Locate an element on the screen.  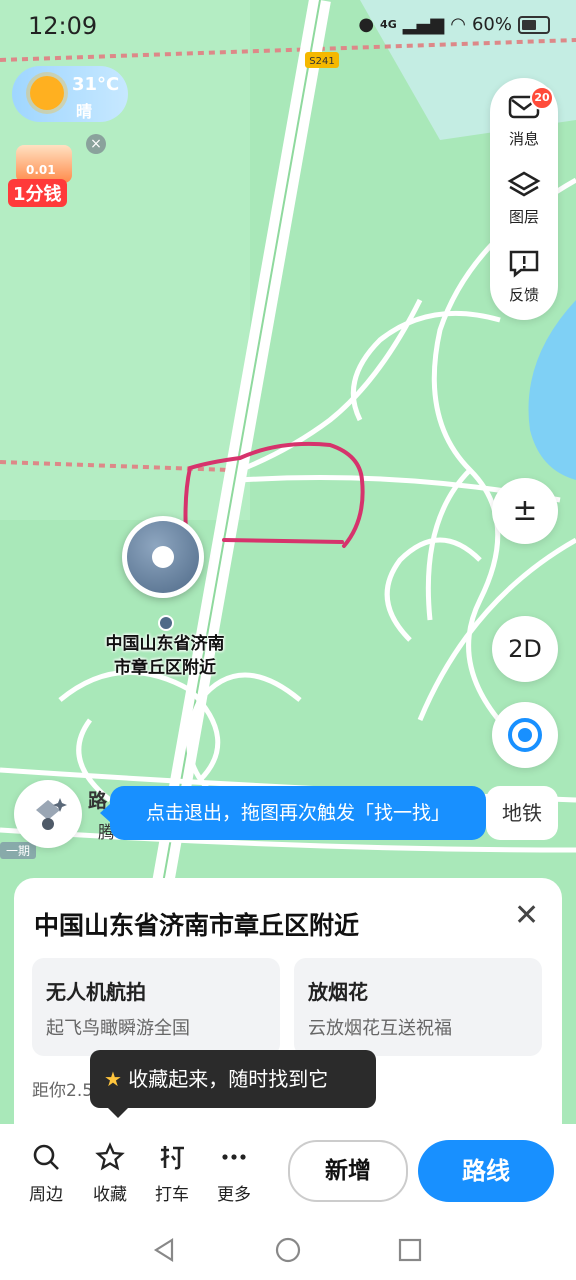
find-button is located at coordinates (48, 814).